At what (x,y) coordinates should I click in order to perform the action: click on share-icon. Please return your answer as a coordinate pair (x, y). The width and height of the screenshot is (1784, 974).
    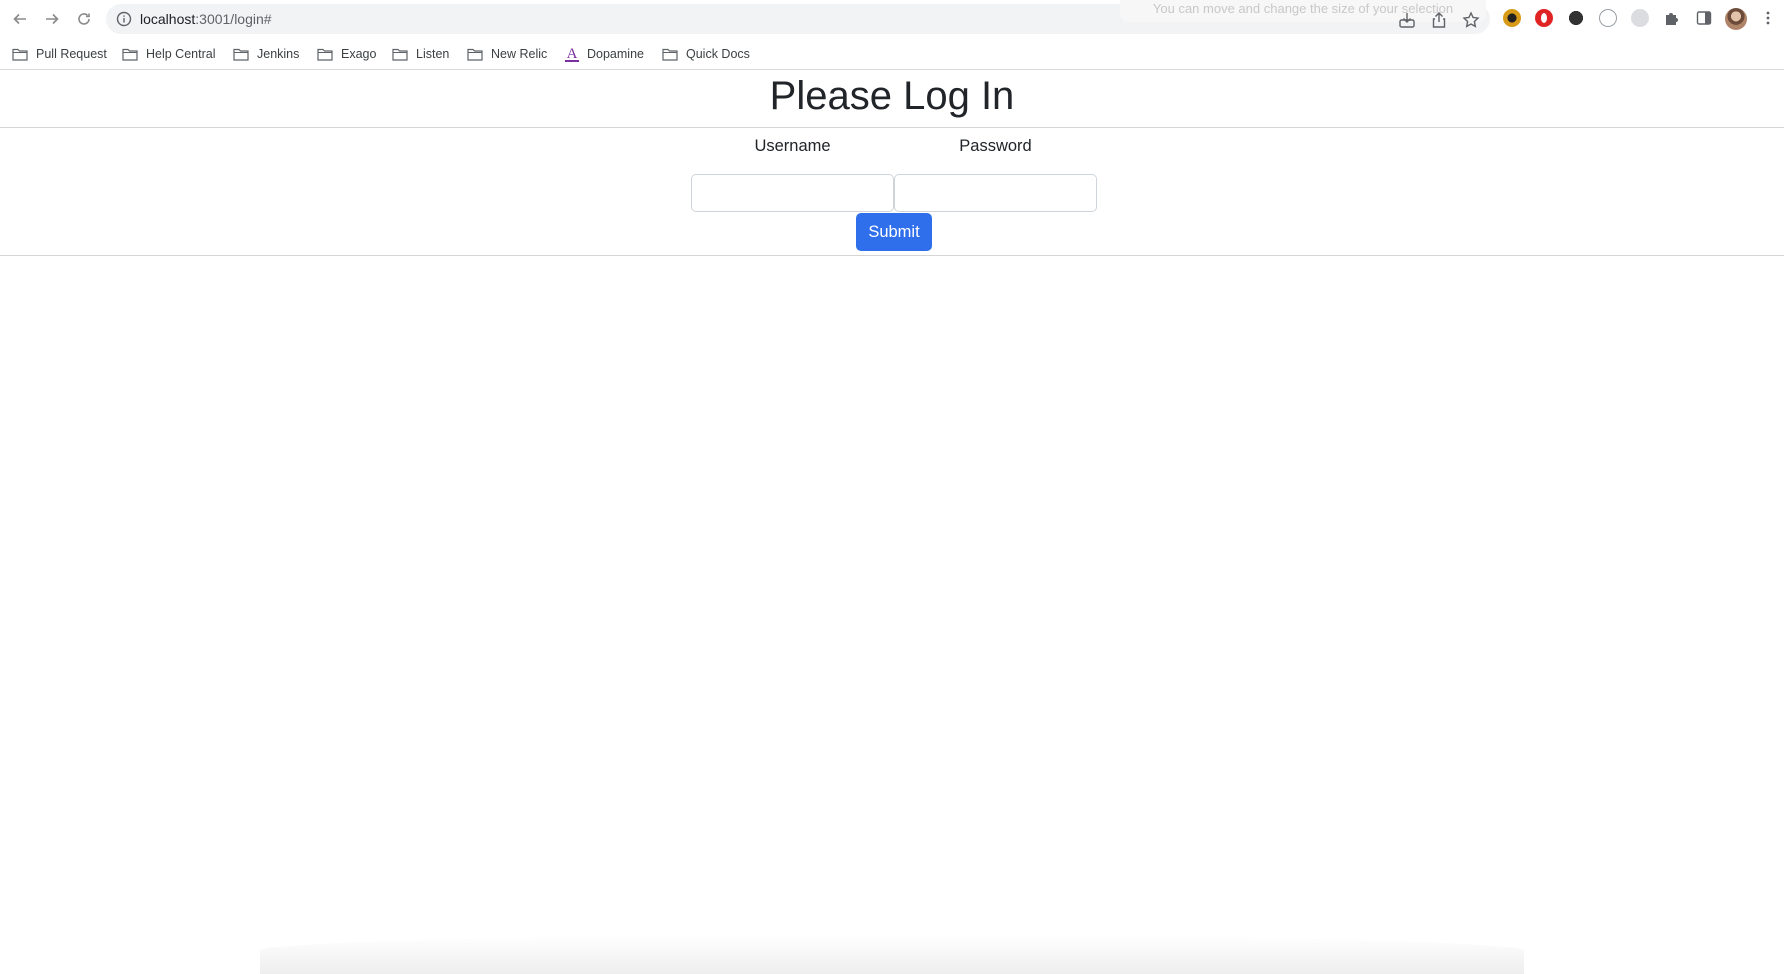
    Looking at the image, I should click on (1439, 20).